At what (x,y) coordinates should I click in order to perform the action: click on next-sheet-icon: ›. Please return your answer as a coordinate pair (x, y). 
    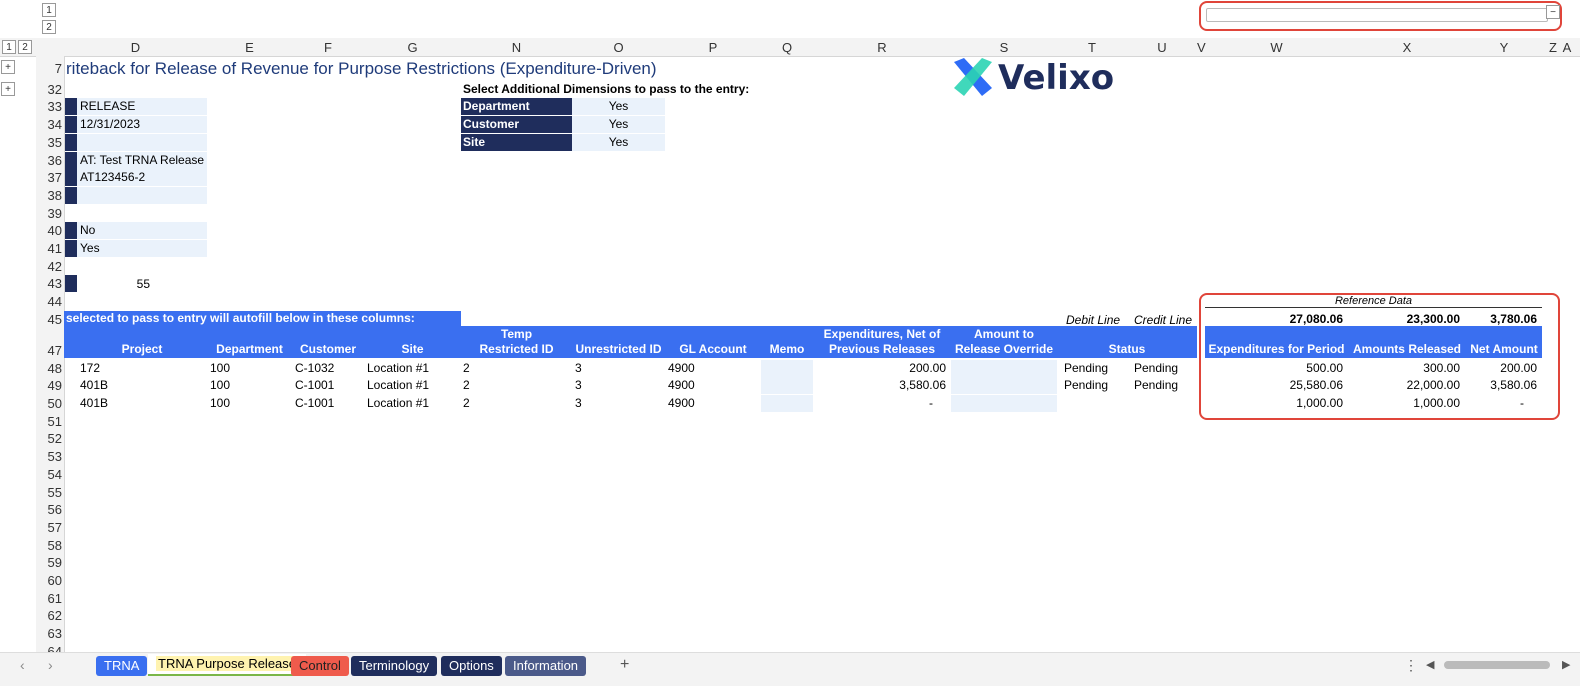
    Looking at the image, I should click on (50, 665).